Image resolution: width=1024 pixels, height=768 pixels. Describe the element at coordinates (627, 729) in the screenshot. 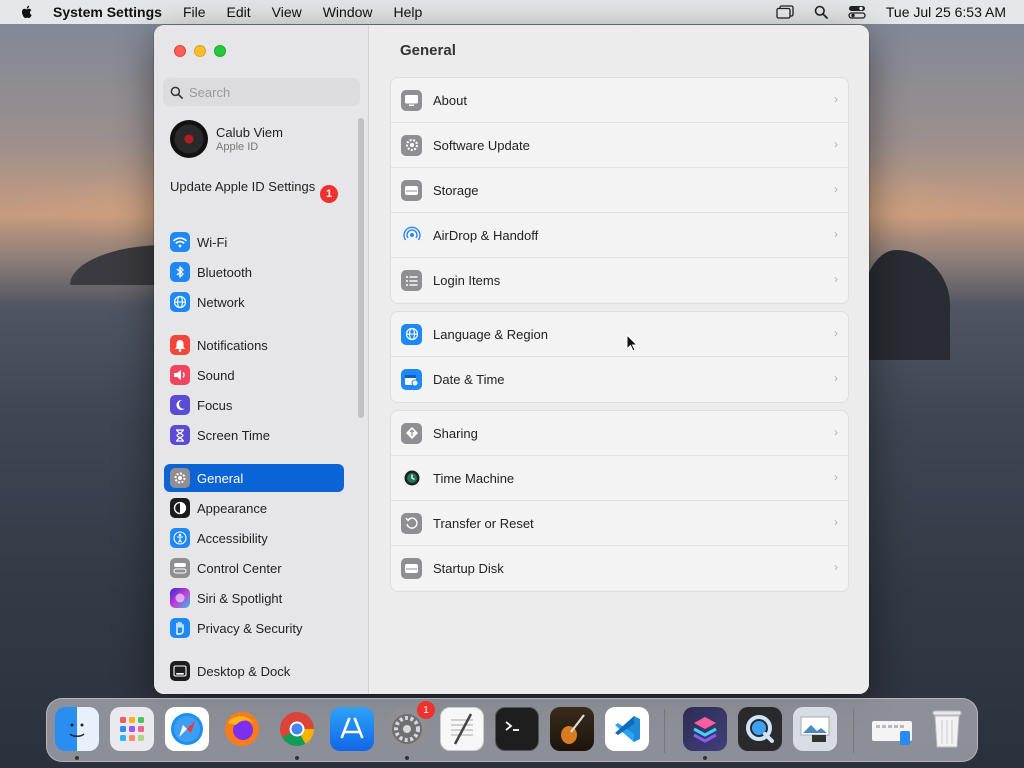

I see `vscode-icon` at that location.